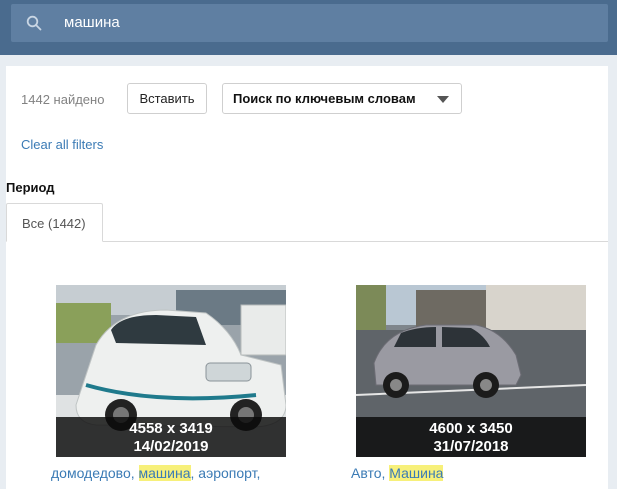 The height and width of the screenshot is (489, 617). What do you see at coordinates (324, 98) in the screenshot?
I see `search-mode-value: Поиск по ключевым словам` at bounding box center [324, 98].